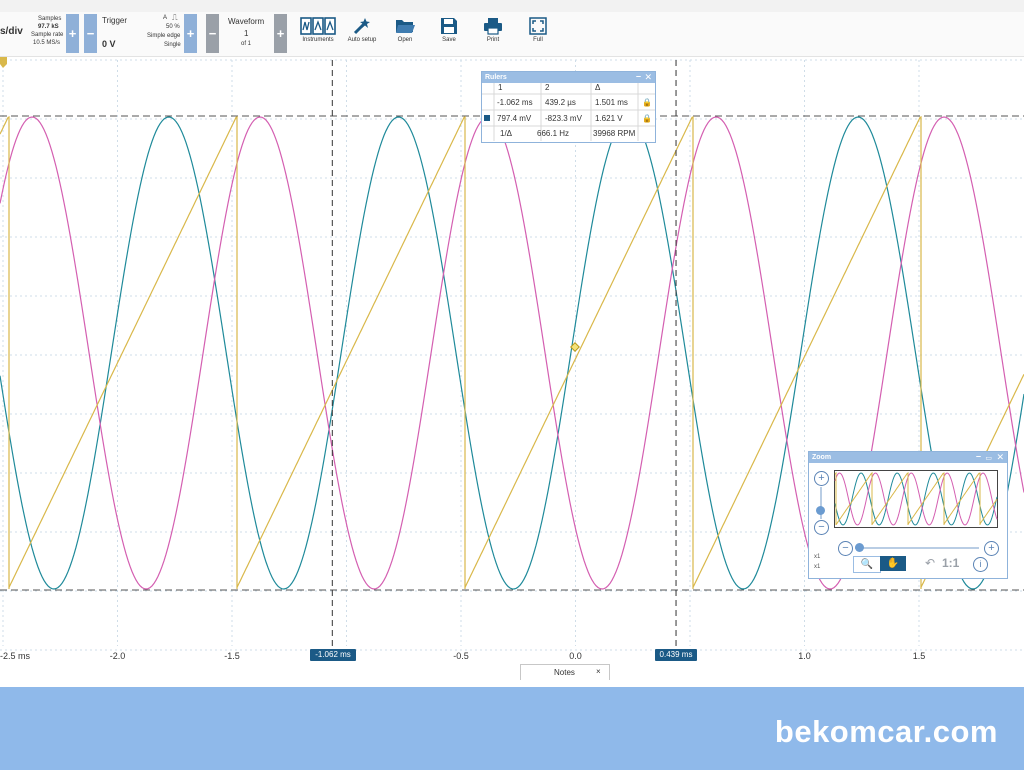  I want to click on samples-label: Samples, so click(50, 19).